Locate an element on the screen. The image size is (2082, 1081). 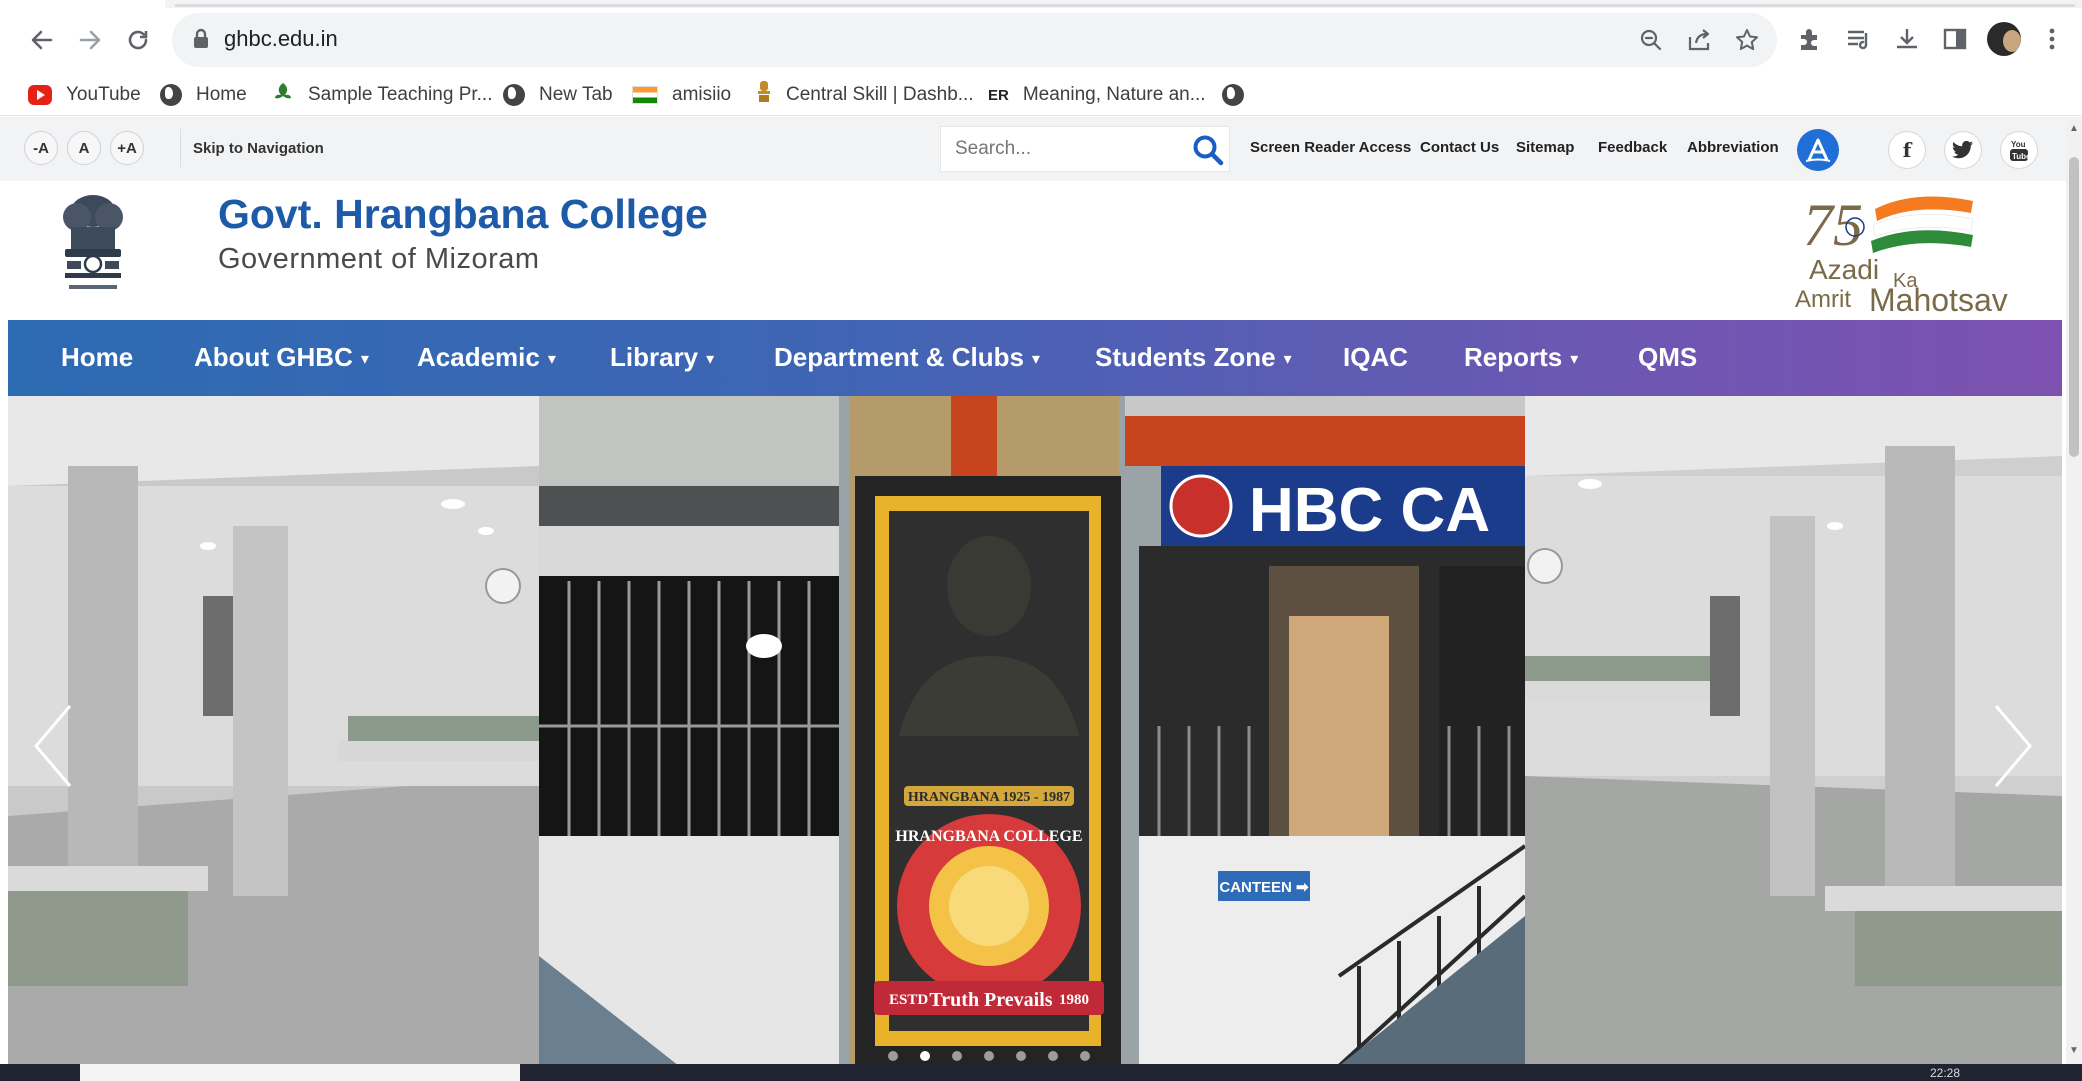
seal-estd: ESTD is located at coordinates (908, 1000).